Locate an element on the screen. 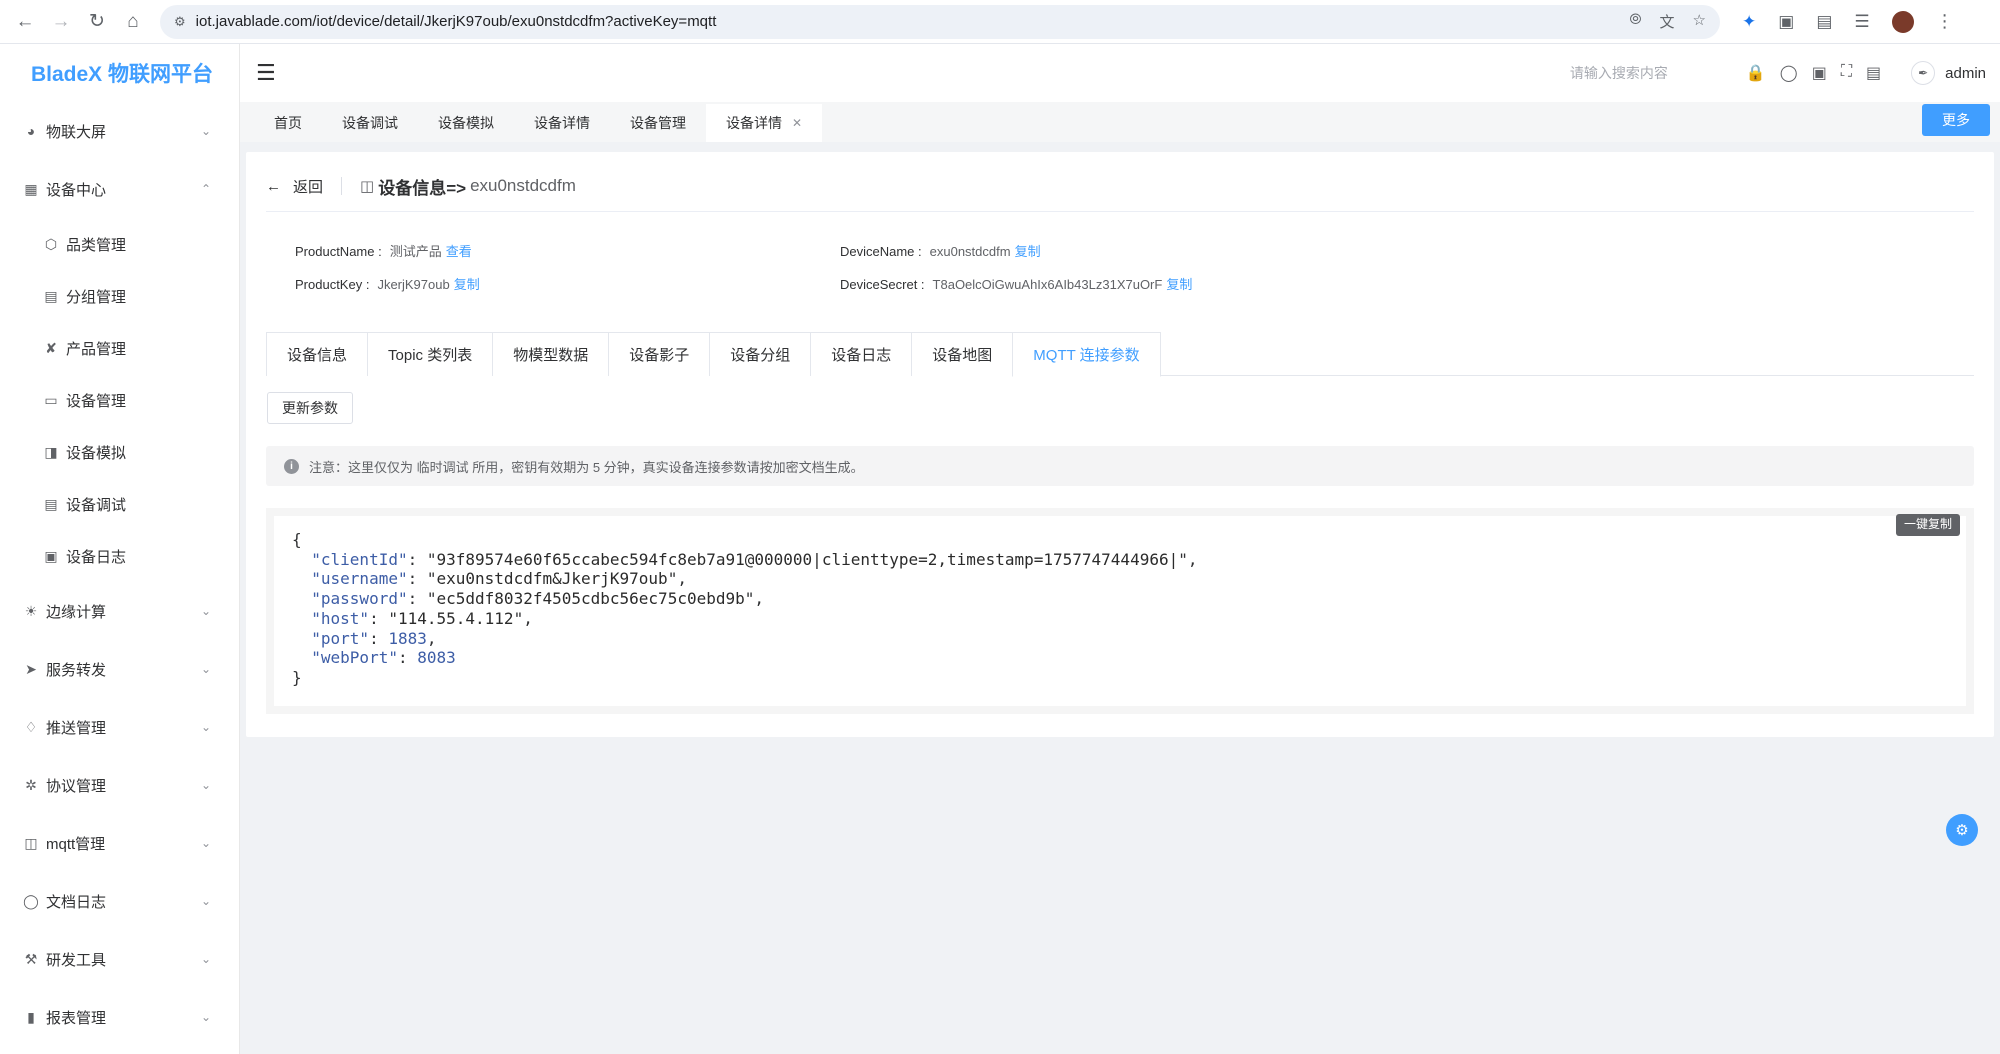 The width and height of the screenshot is (2000, 1054). product-name-value: 测试产品 is located at coordinates (415, 251).